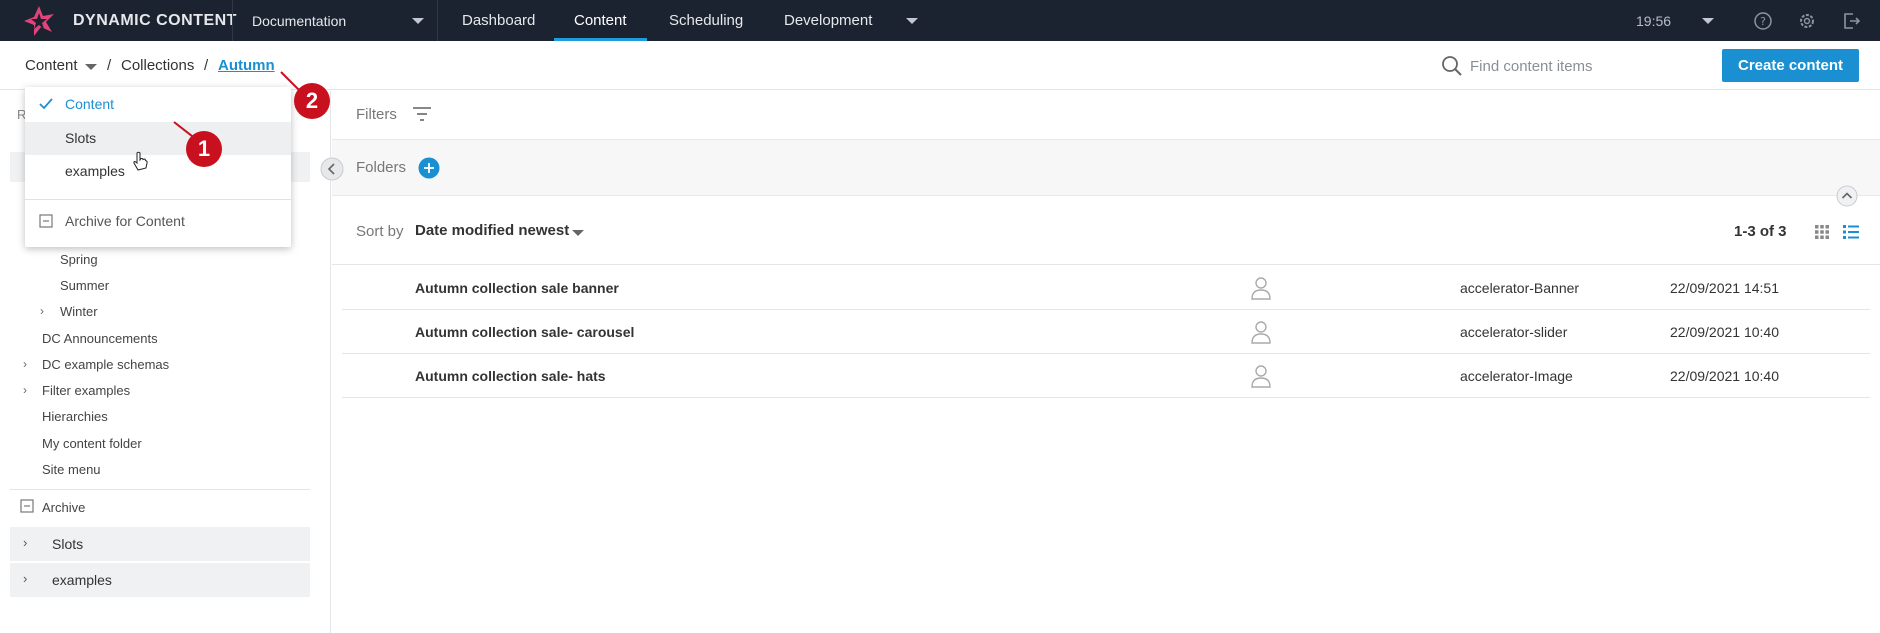 This screenshot has height=633, width=1880. What do you see at coordinates (1106, 167) in the screenshot?
I see `folders-panel: Folders` at bounding box center [1106, 167].